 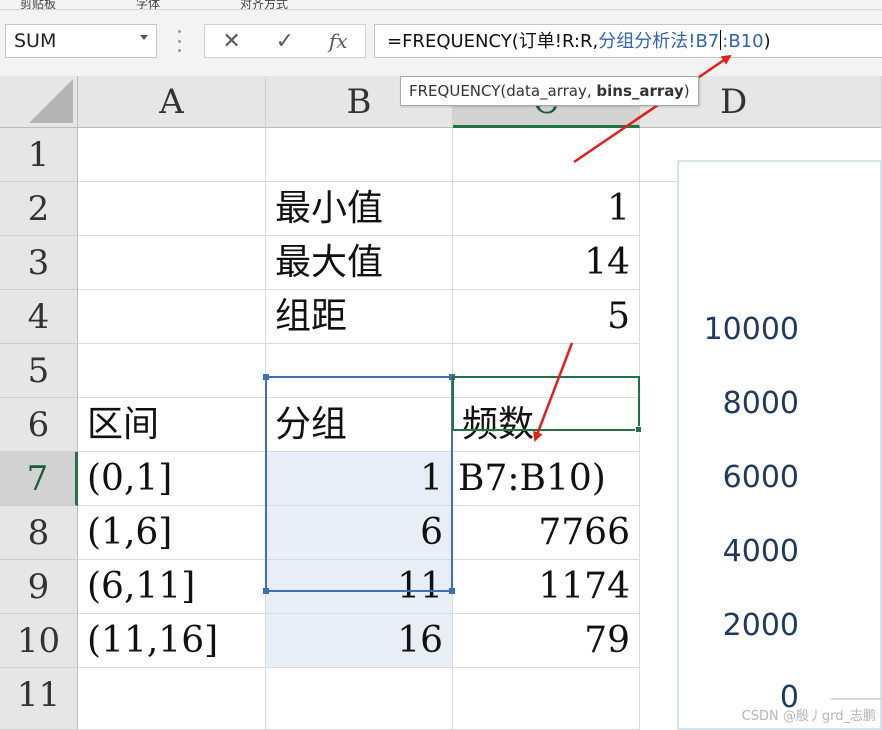 I want to click on cell-c7-editing: B7:B10), so click(x=546, y=479).